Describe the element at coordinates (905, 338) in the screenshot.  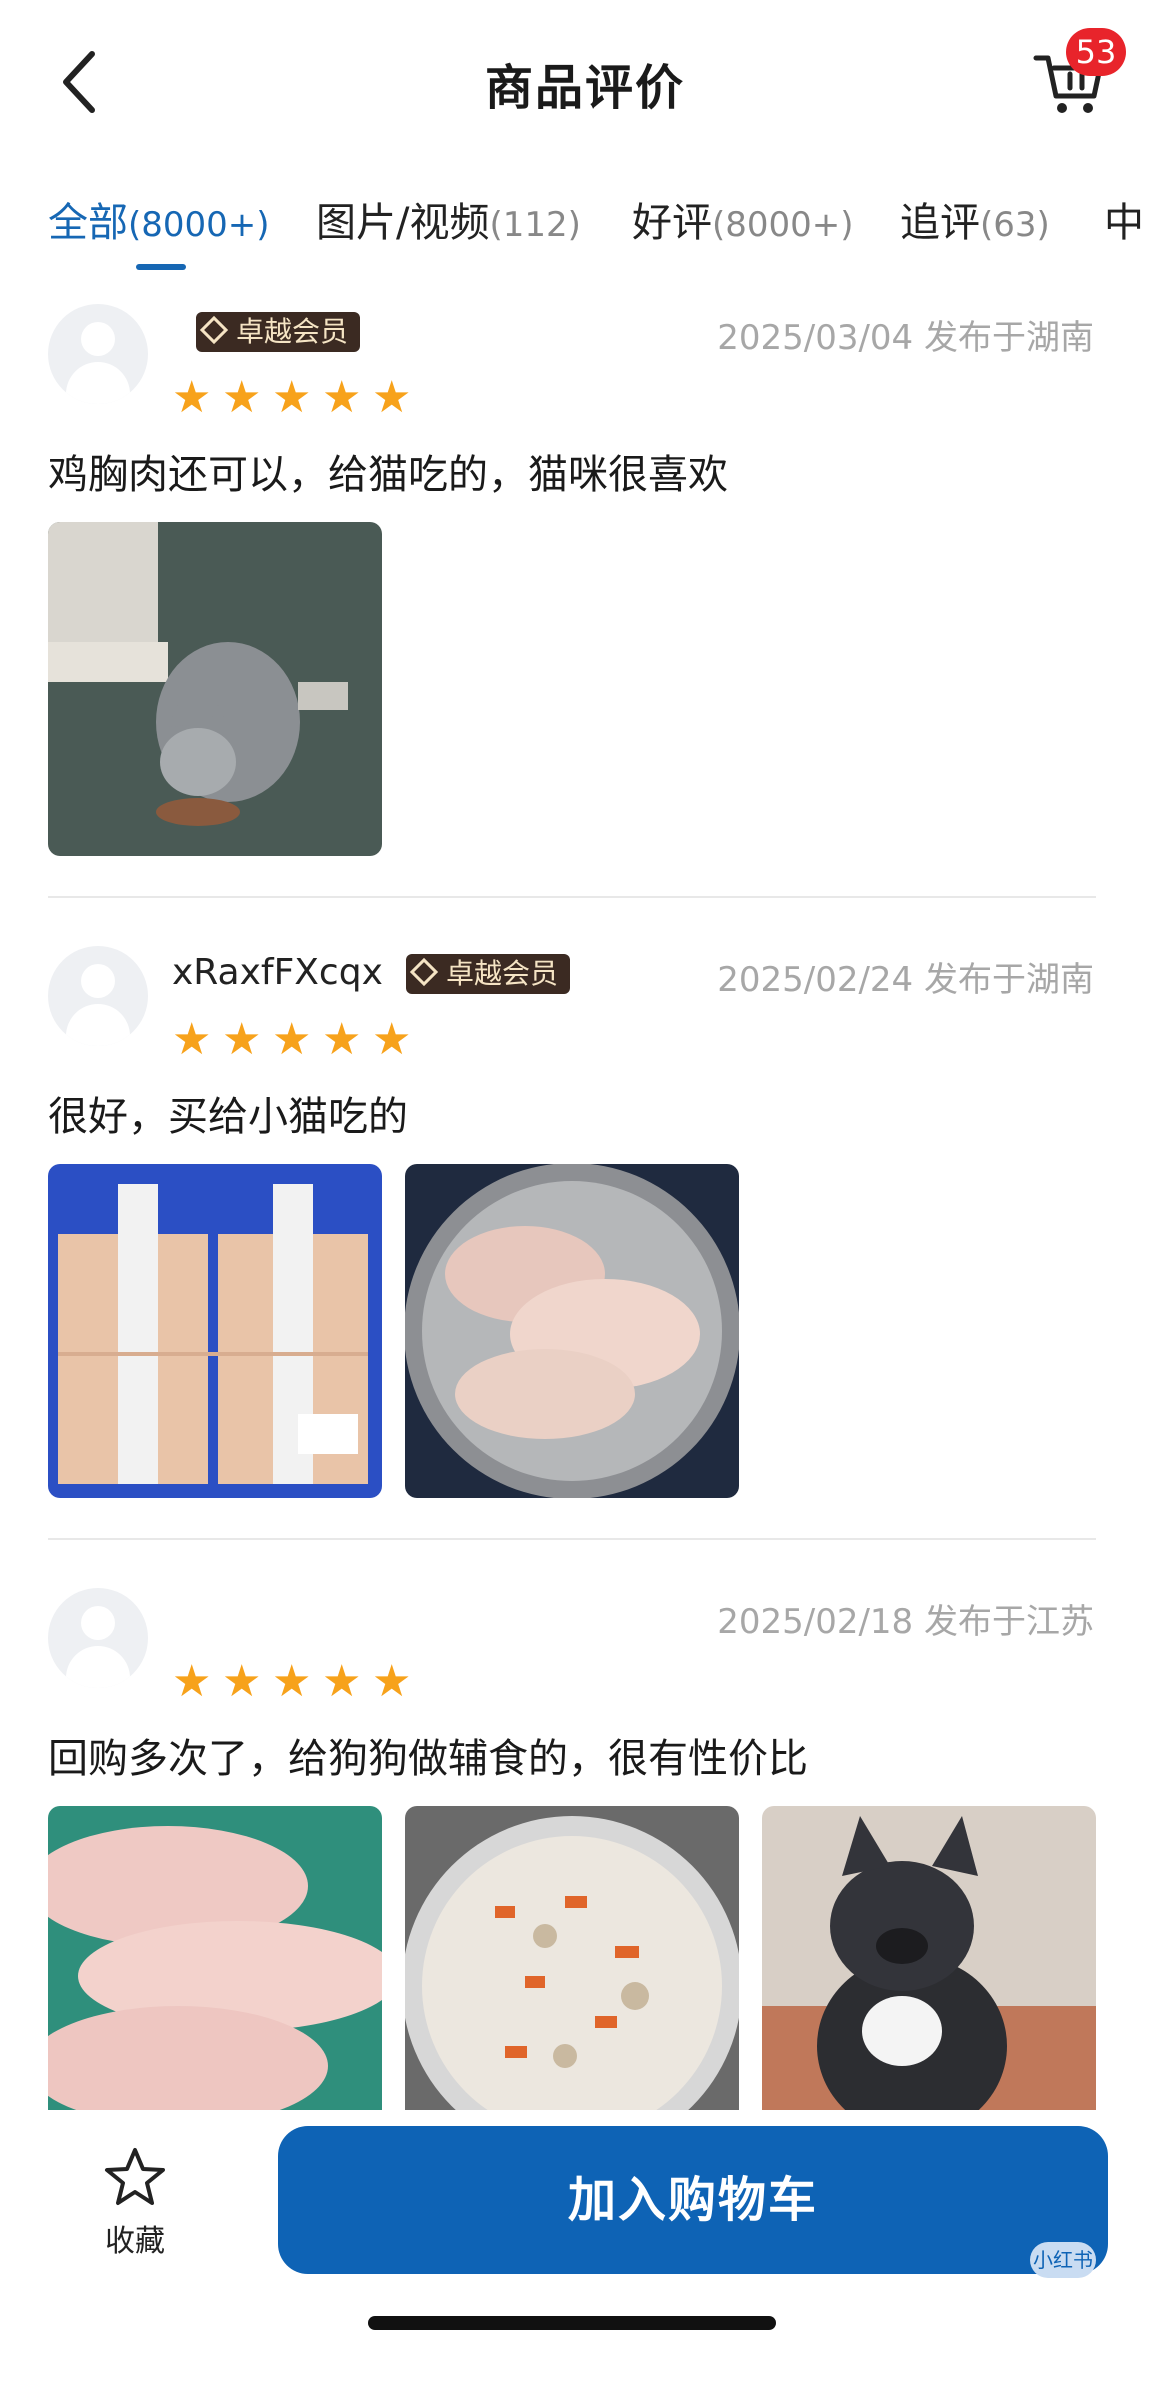
I see `review-date-location: 2025/03/04 发布于湖南` at that location.